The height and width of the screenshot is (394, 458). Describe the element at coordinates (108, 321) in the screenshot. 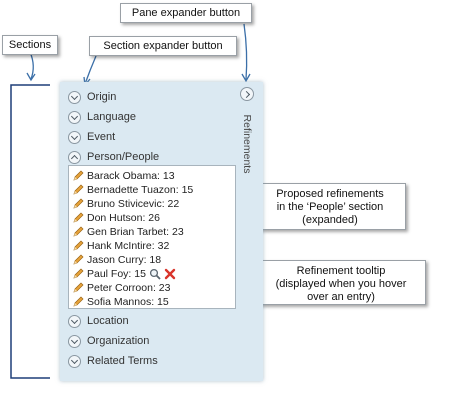

I see `section-label: Location` at that location.